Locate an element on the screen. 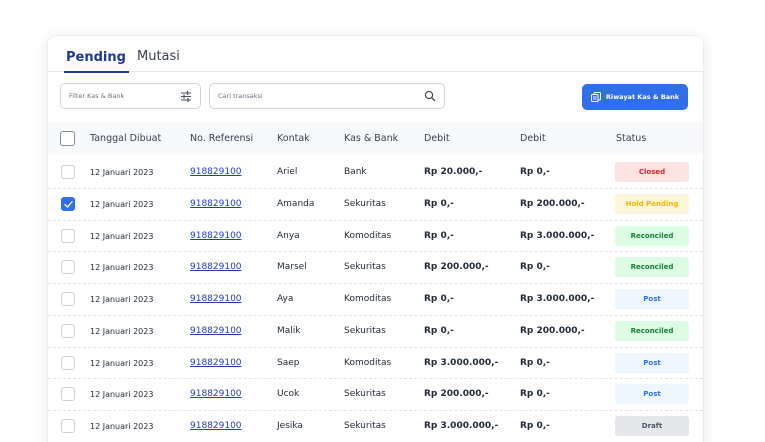  history-icon is located at coordinates (595, 97).